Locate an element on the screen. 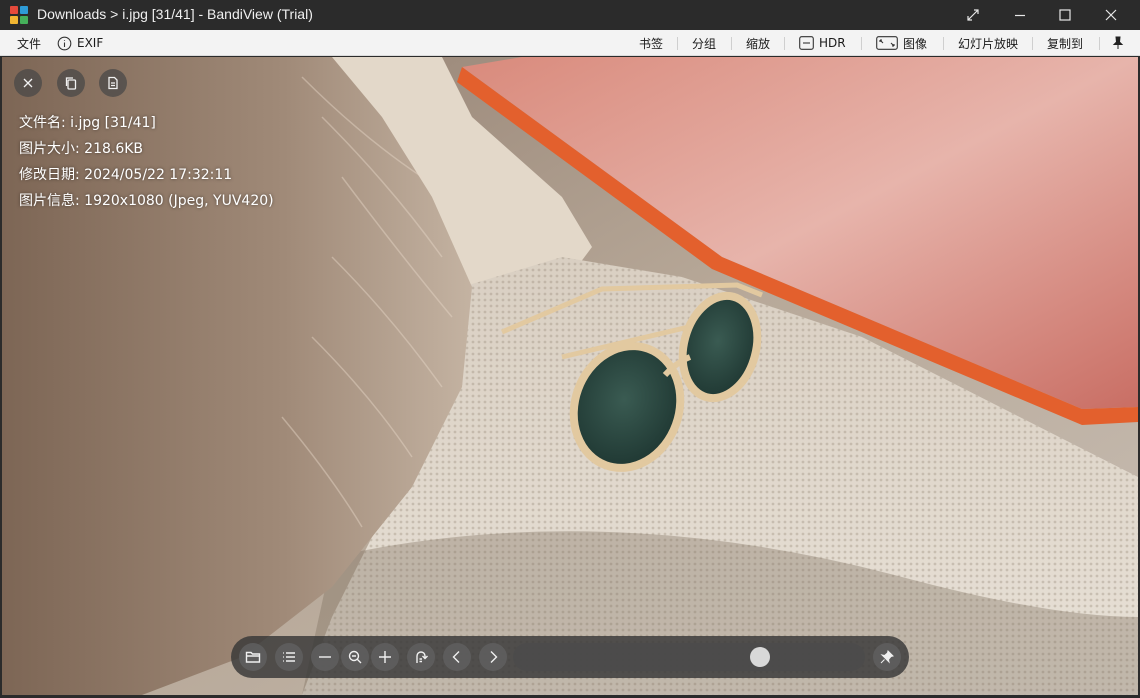 This screenshot has height=698, width=1140. info-size: 图片大小: 218.6KB is located at coordinates (81, 149).